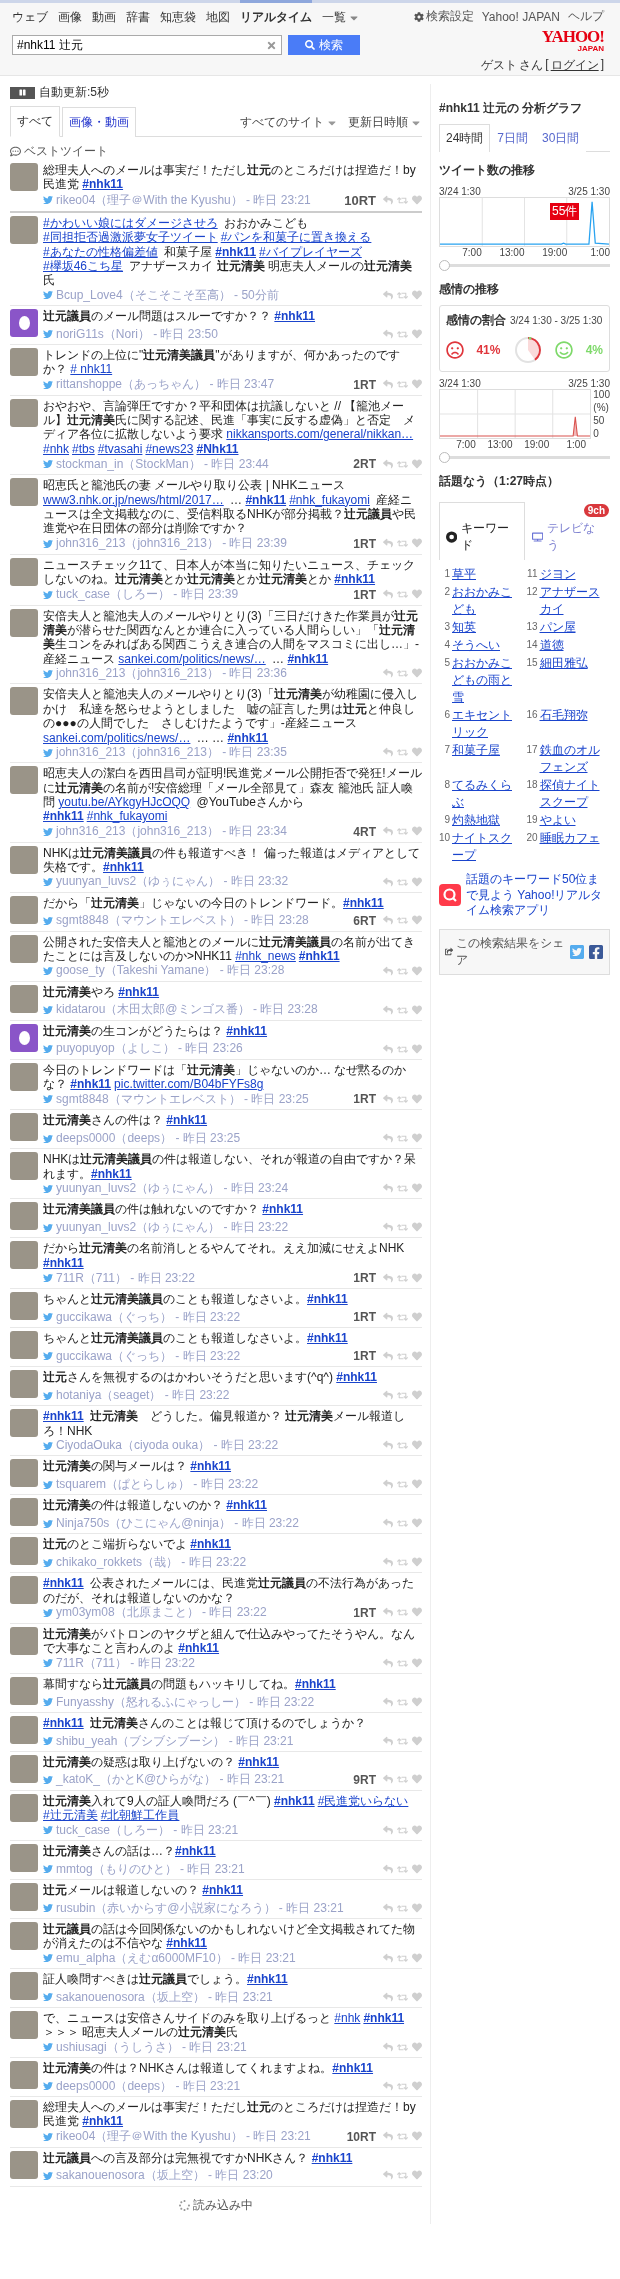 The image size is (620, 2279). I want to click on pause-button, so click(22, 92).